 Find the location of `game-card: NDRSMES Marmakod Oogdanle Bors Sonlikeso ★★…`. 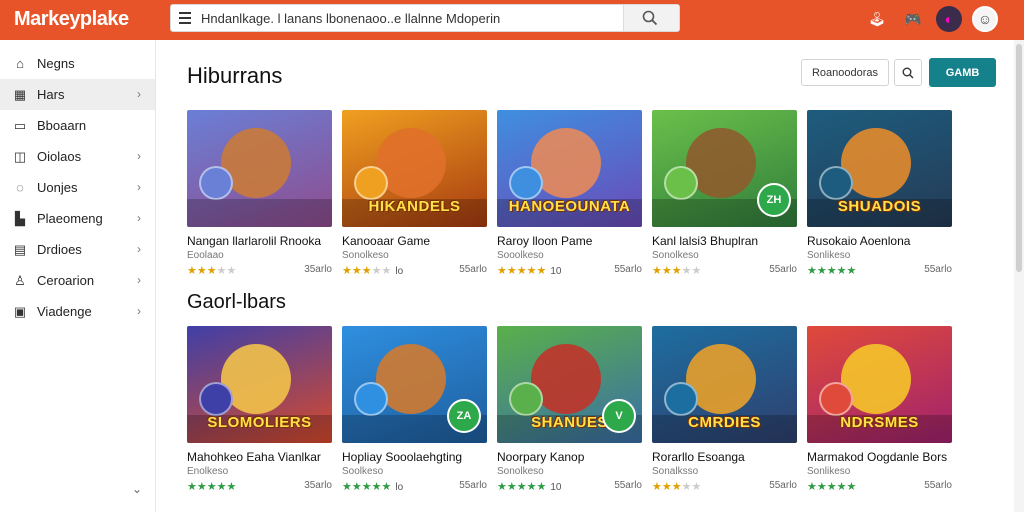

game-card: NDRSMES Marmakod Oogdanle Bors Sonlikeso ★★… is located at coordinates (879, 409).